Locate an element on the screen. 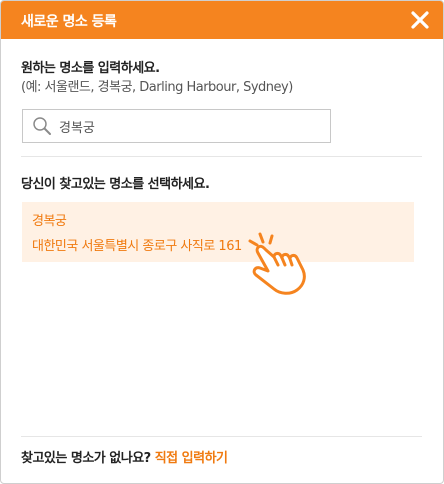 This screenshot has height=484, width=444. results-title: 당신이 찾고있는 명소를 선택하세요. is located at coordinates (115, 184).